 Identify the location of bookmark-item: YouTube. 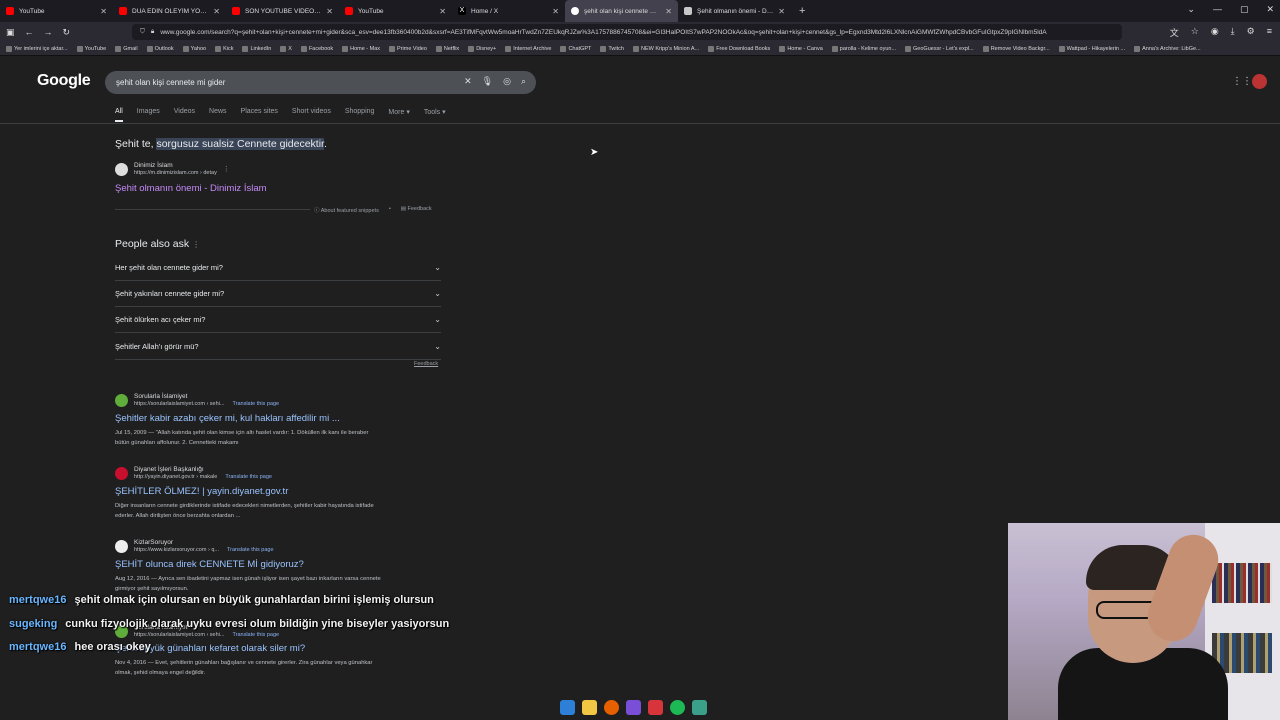
(91, 48).